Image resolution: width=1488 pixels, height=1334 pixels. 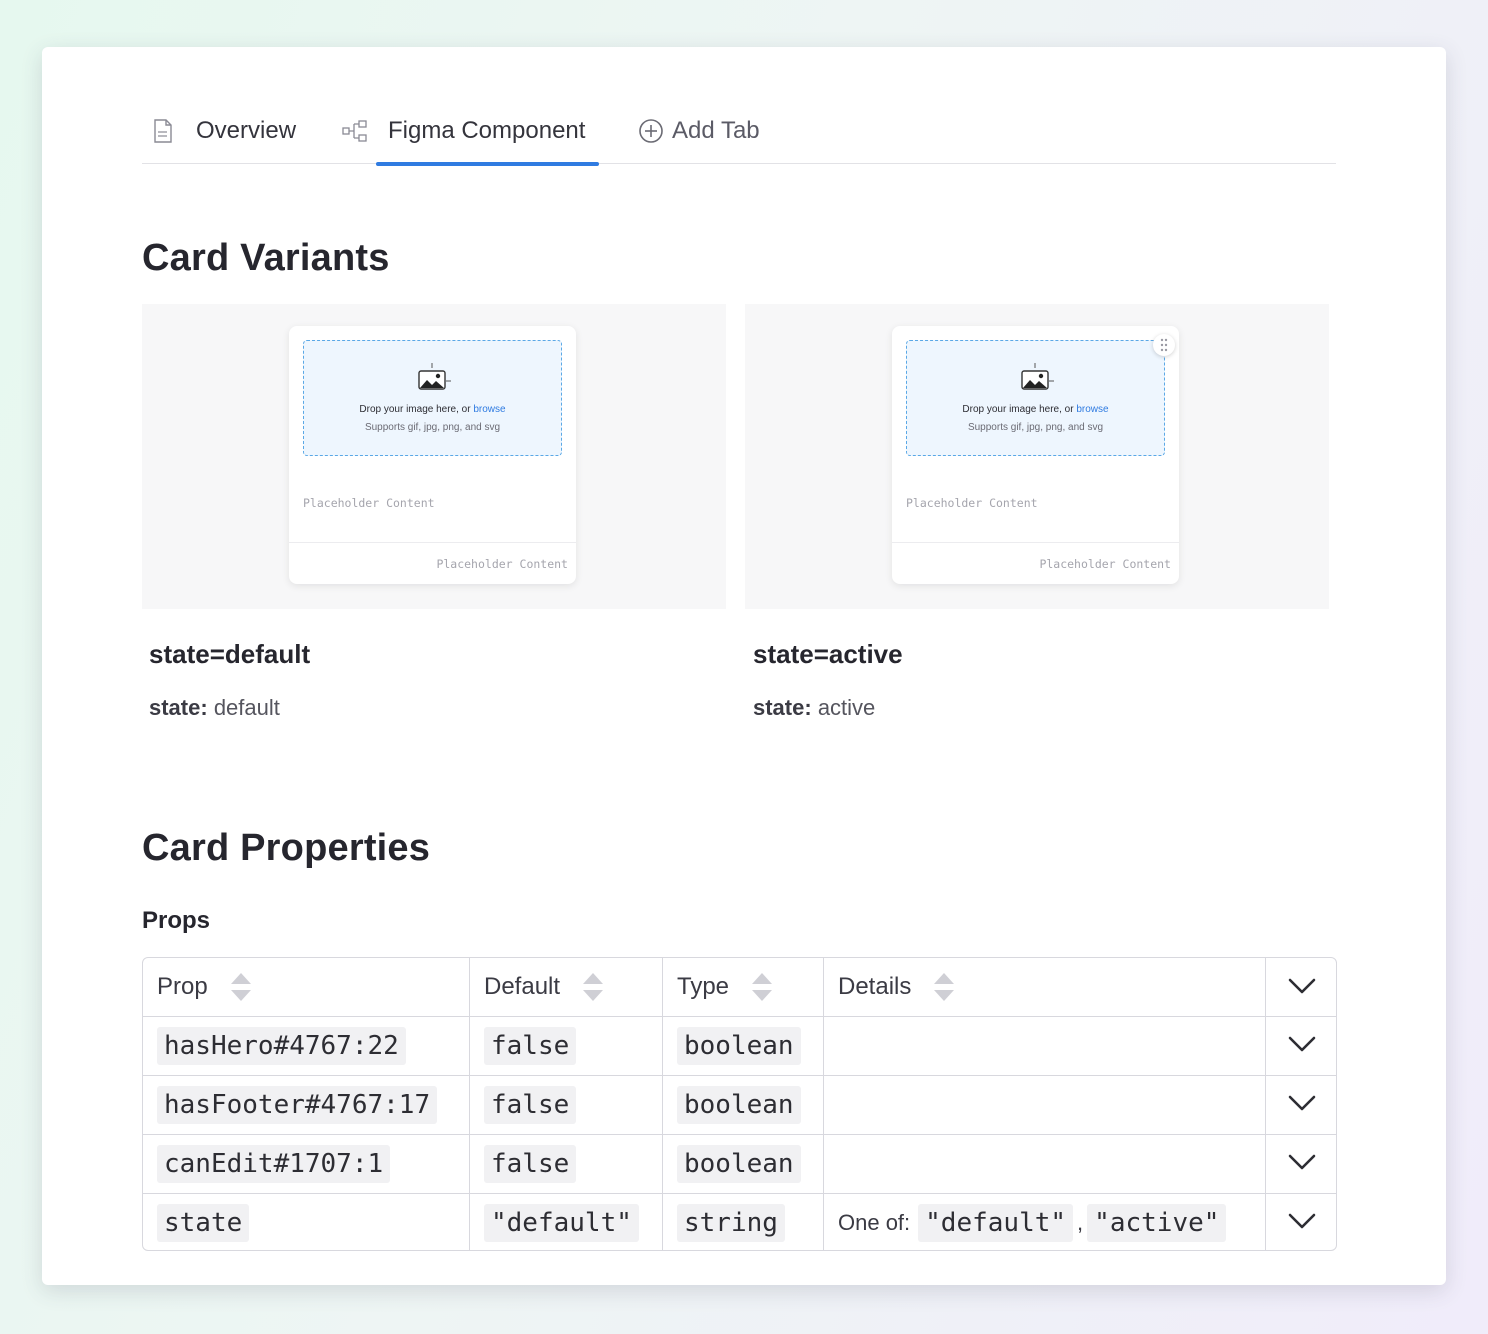 What do you see at coordinates (522, 986) in the screenshot?
I see `column-header-label: Default` at bounding box center [522, 986].